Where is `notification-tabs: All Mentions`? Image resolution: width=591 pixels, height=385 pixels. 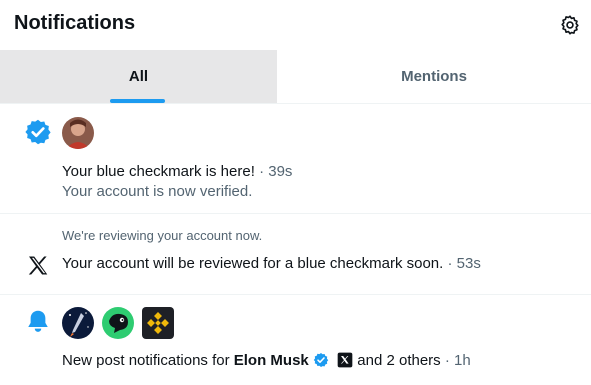
notification-tabs: All Mentions is located at coordinates (295, 77).